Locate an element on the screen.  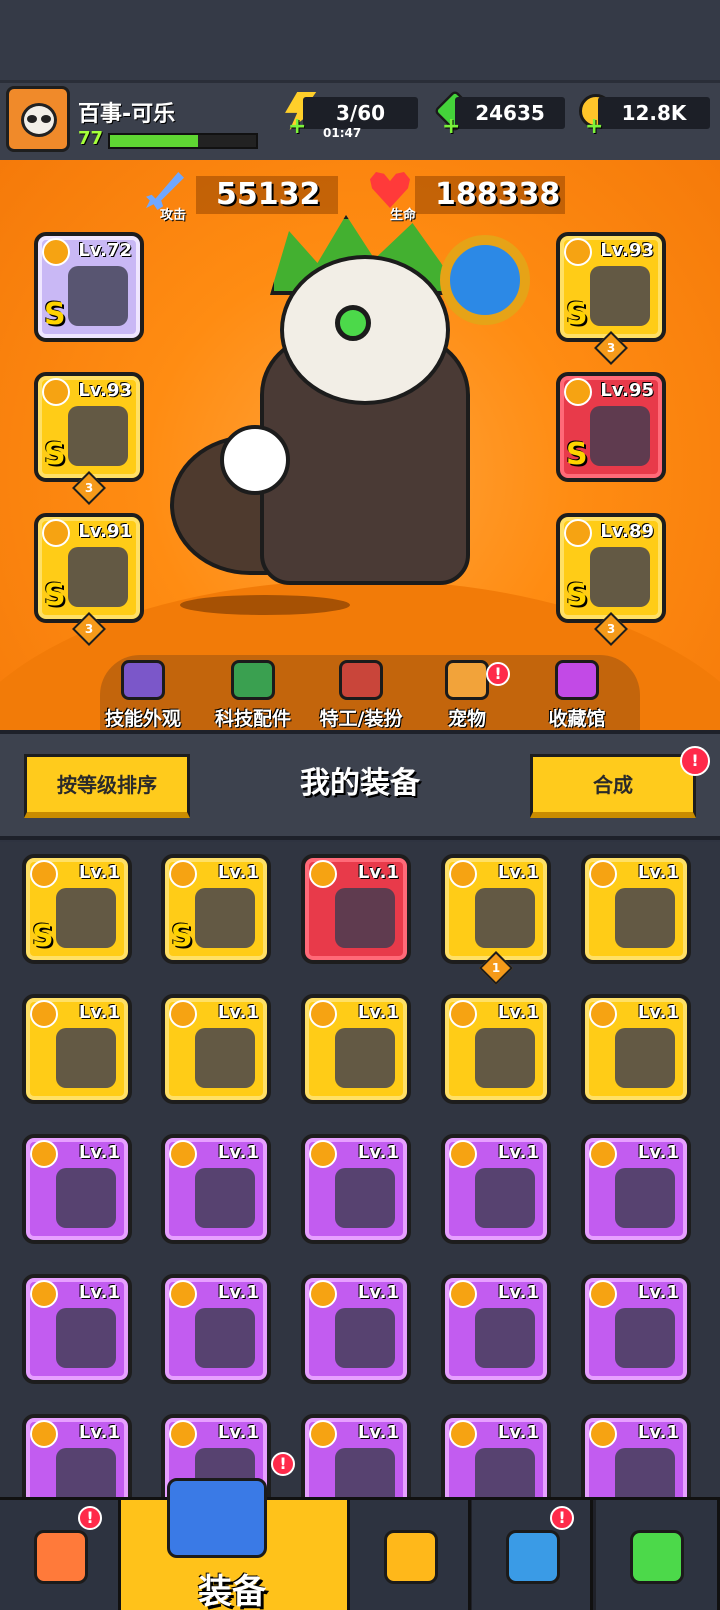
equipped-slot-gloves: Lv.91 S is located at coordinates (89, 568).